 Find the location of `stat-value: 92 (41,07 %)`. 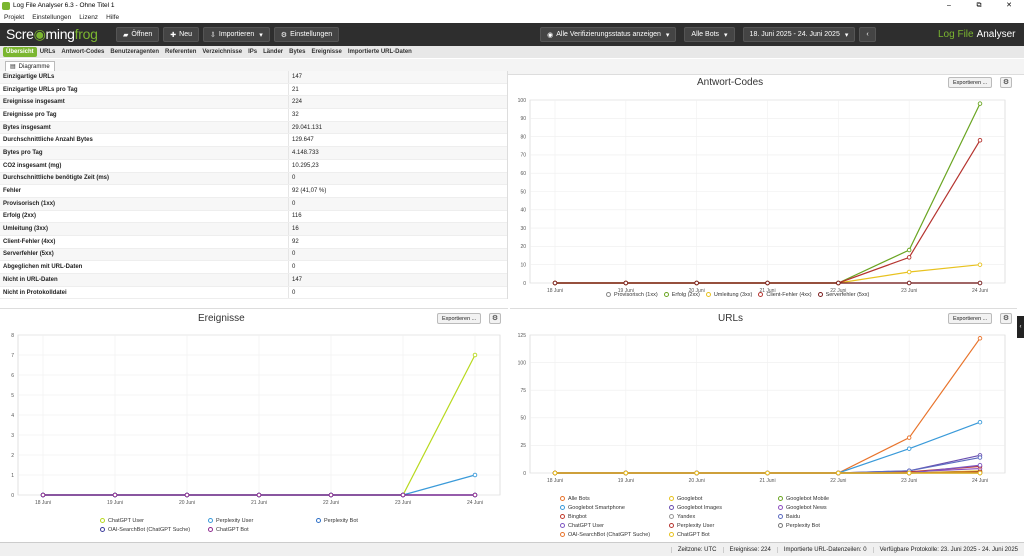

stat-value: 92 (41,07 %) is located at coordinates (307, 191).